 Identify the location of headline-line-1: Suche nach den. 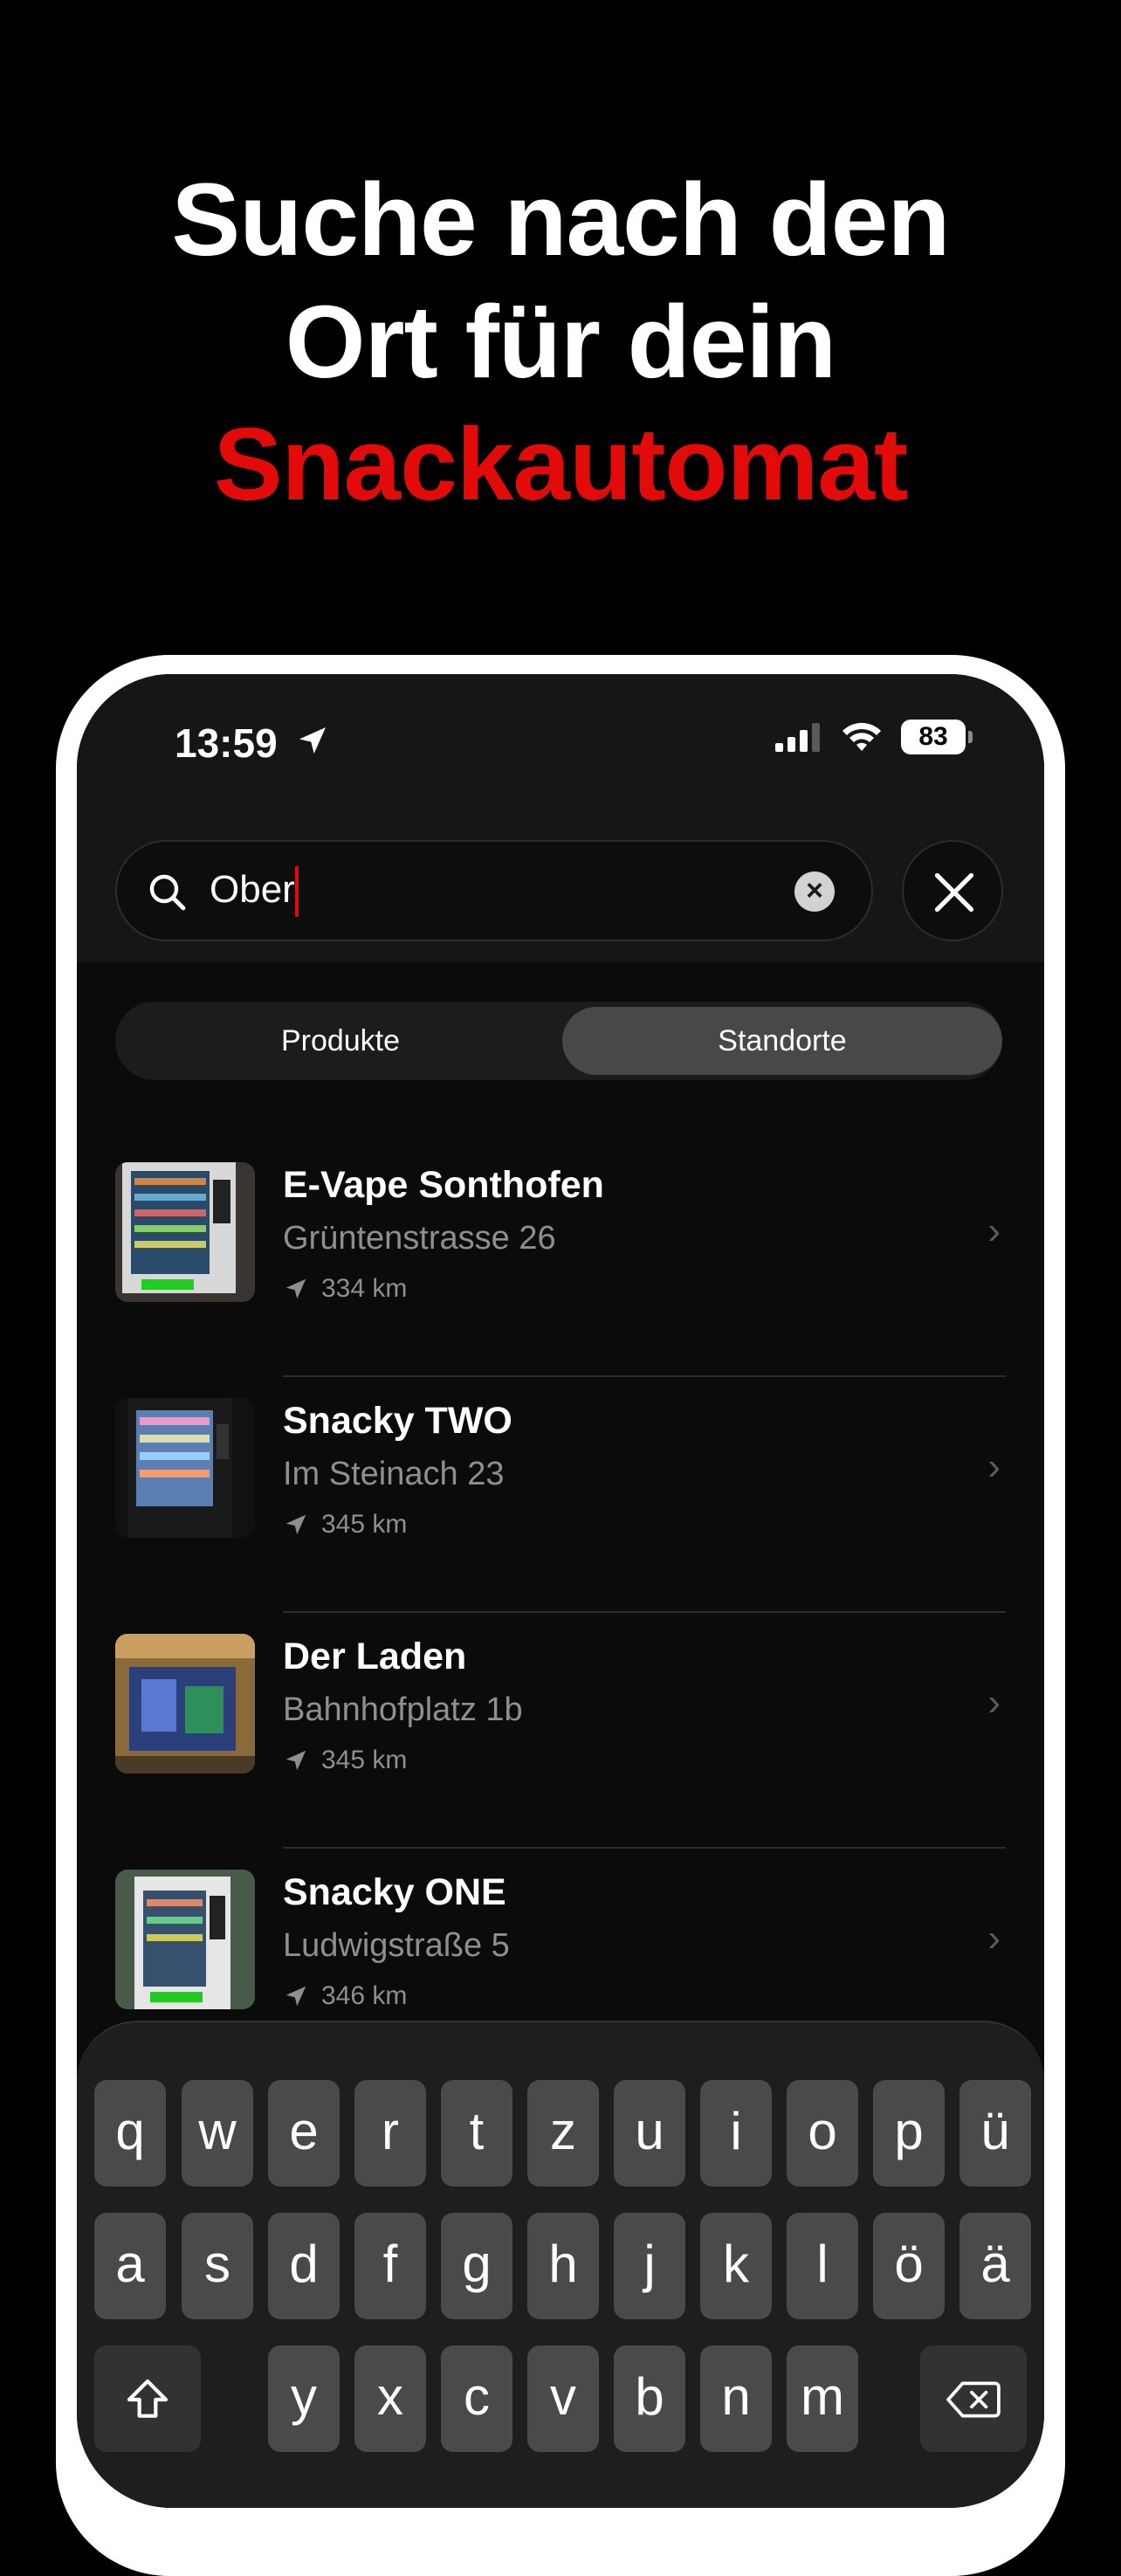
(561, 220).